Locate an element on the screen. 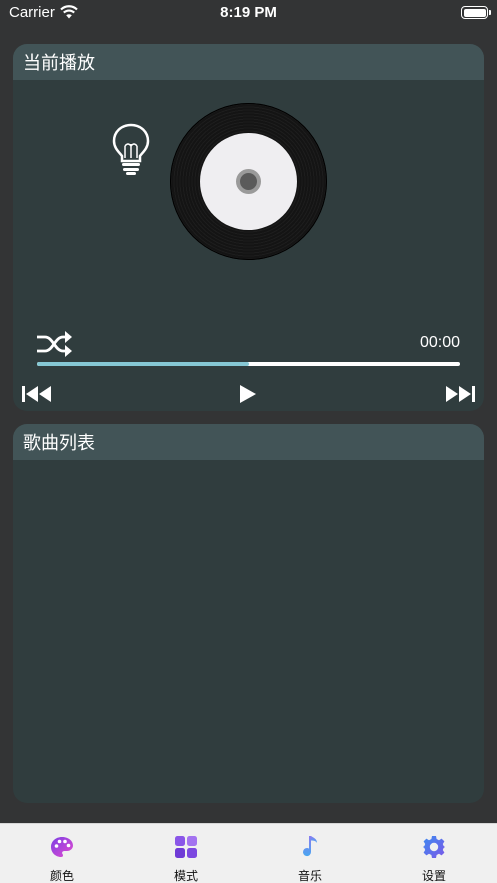 The image size is (497, 883). tab-mode: 模式 is located at coordinates (186, 853).